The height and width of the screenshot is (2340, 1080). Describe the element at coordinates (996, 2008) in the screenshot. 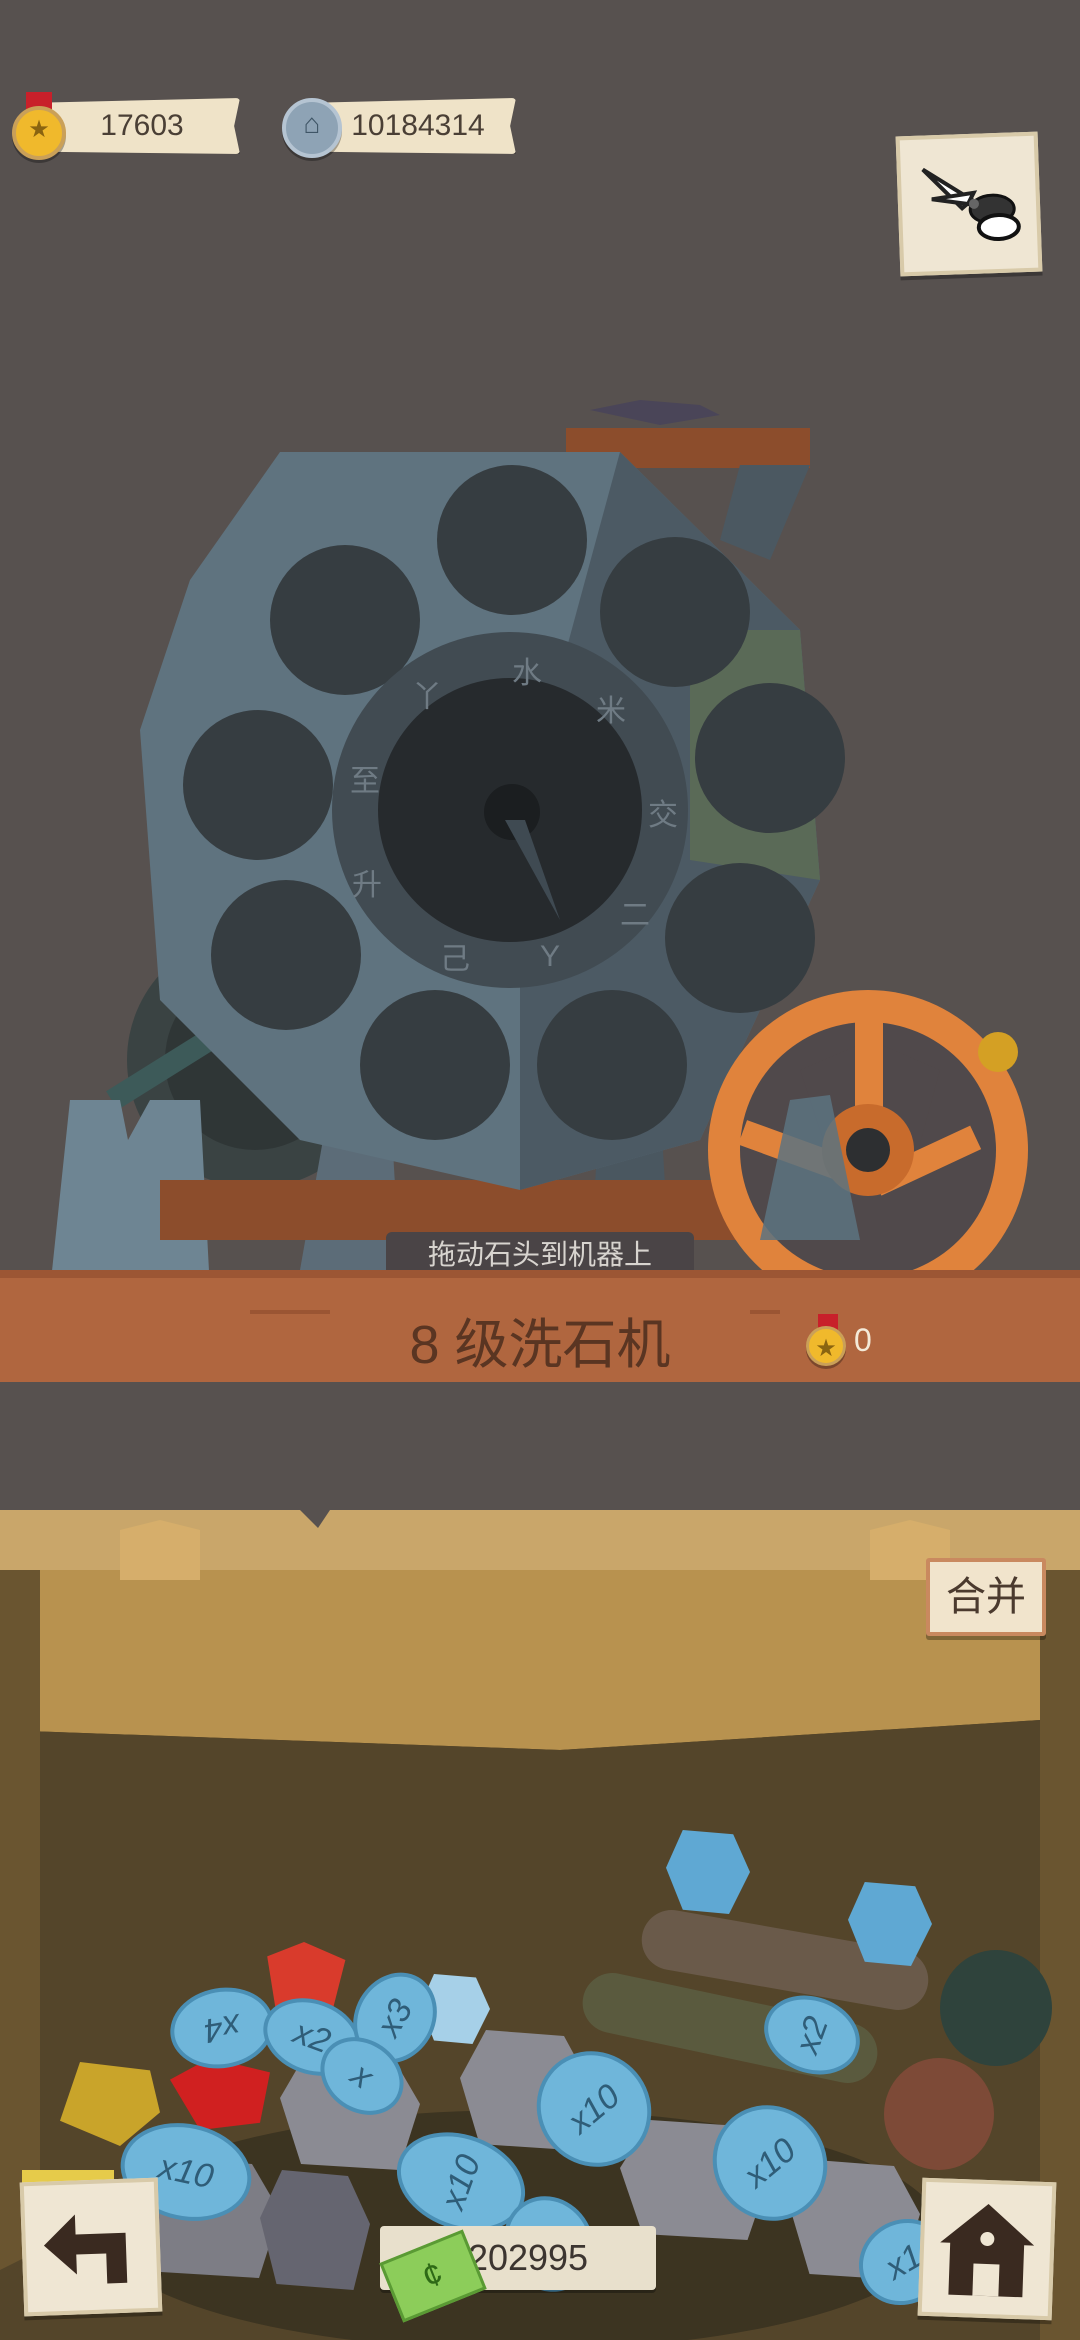

I see `dark-egg` at that location.